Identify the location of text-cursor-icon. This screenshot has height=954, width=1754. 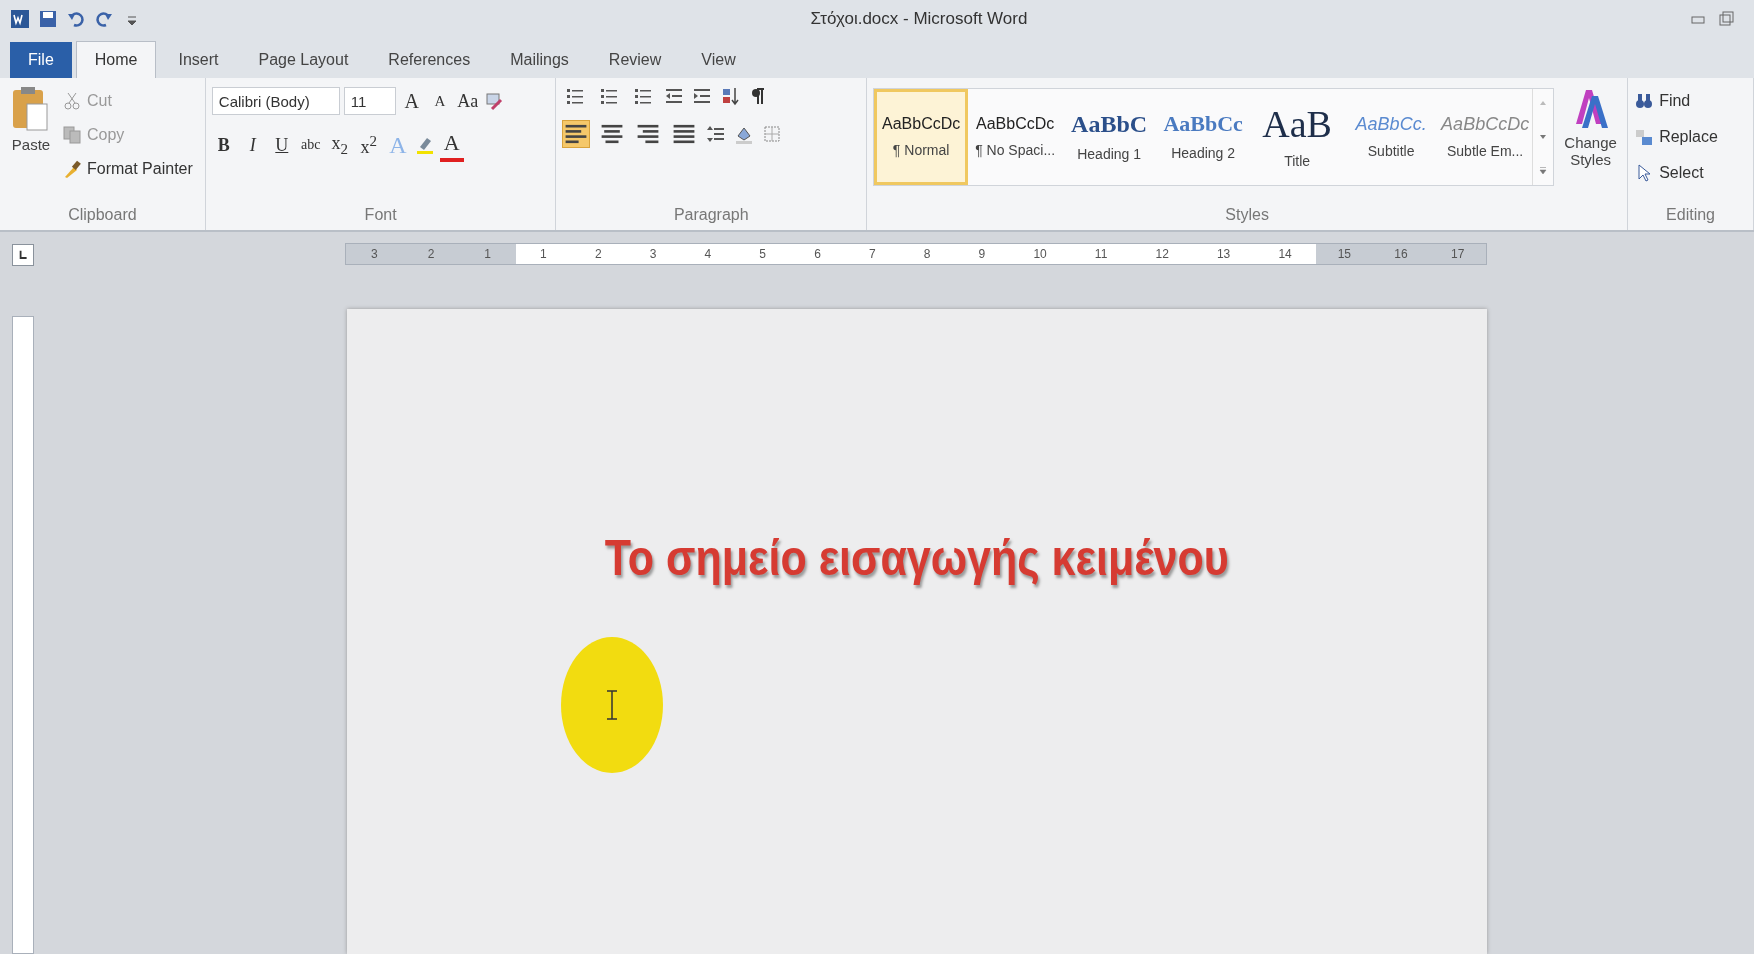
(612, 705).